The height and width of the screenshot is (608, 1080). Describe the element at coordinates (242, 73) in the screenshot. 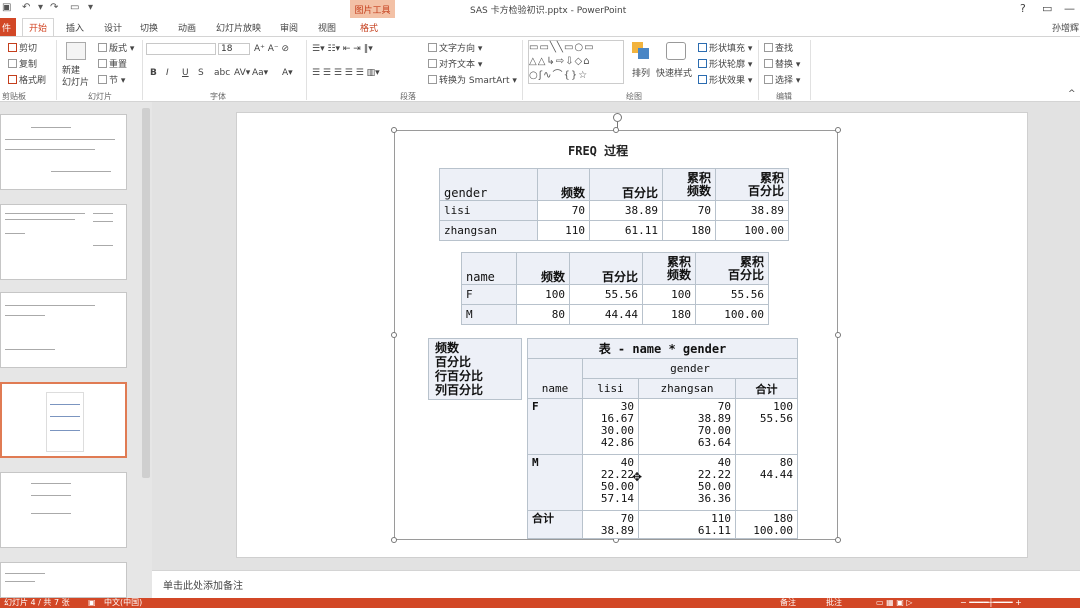

I see `char-spacing-button: AV▾` at that location.